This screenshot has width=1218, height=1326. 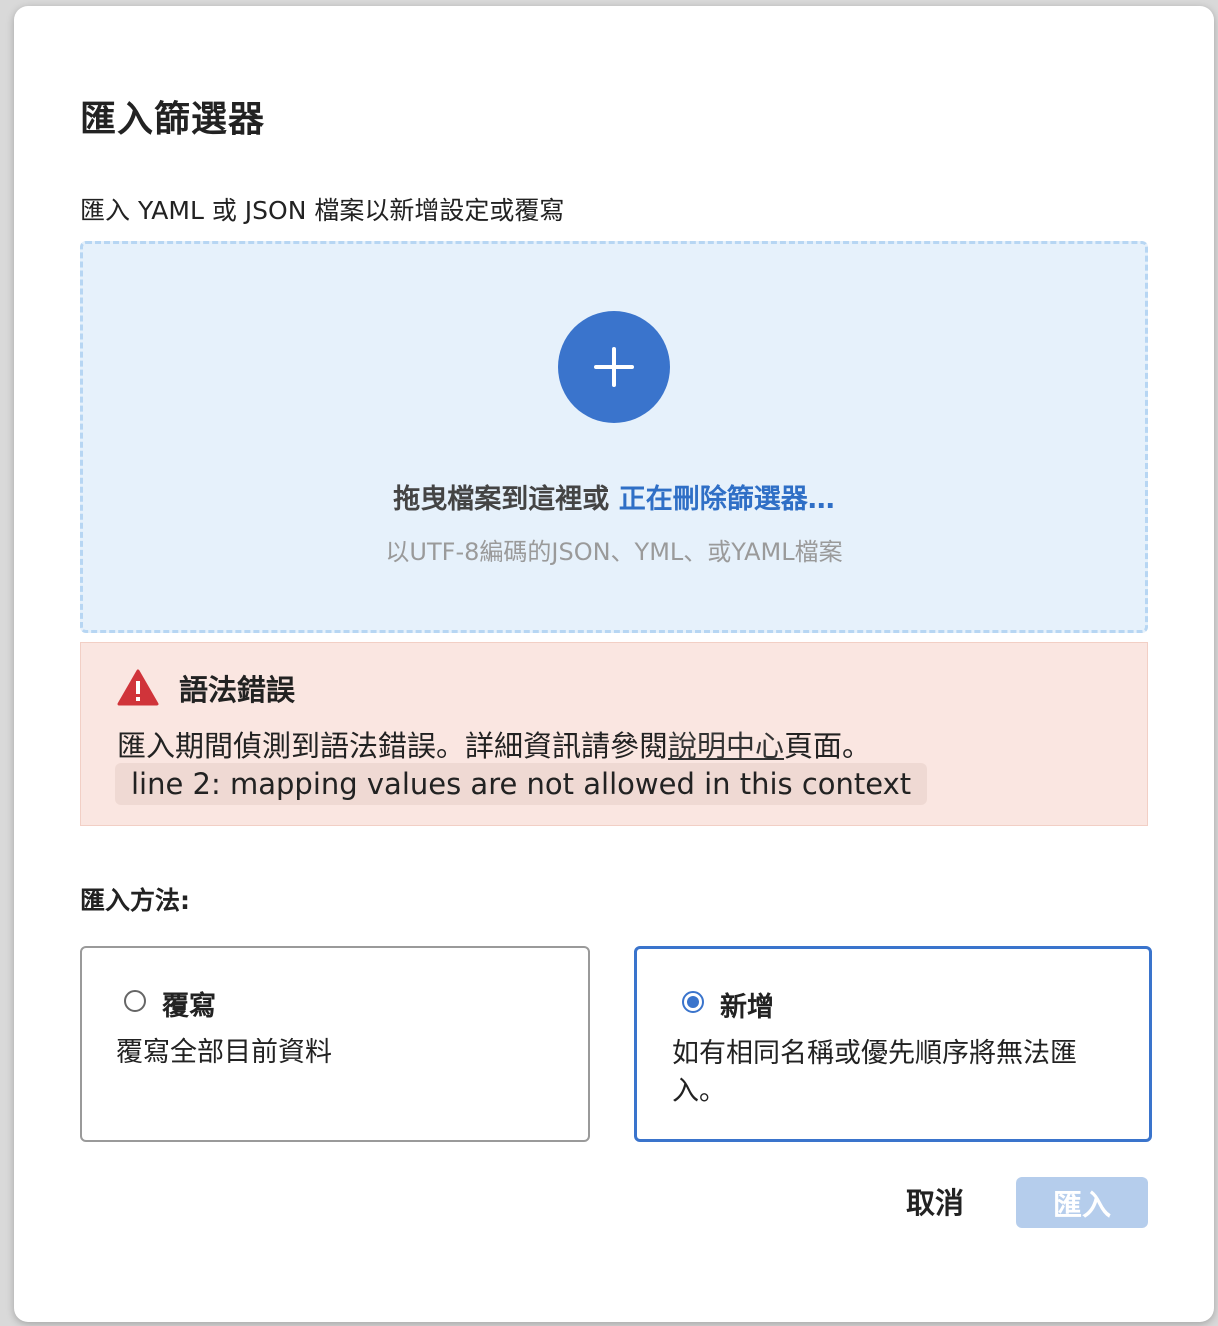 I want to click on error-message-suffix: 頁面。, so click(x=828, y=746).